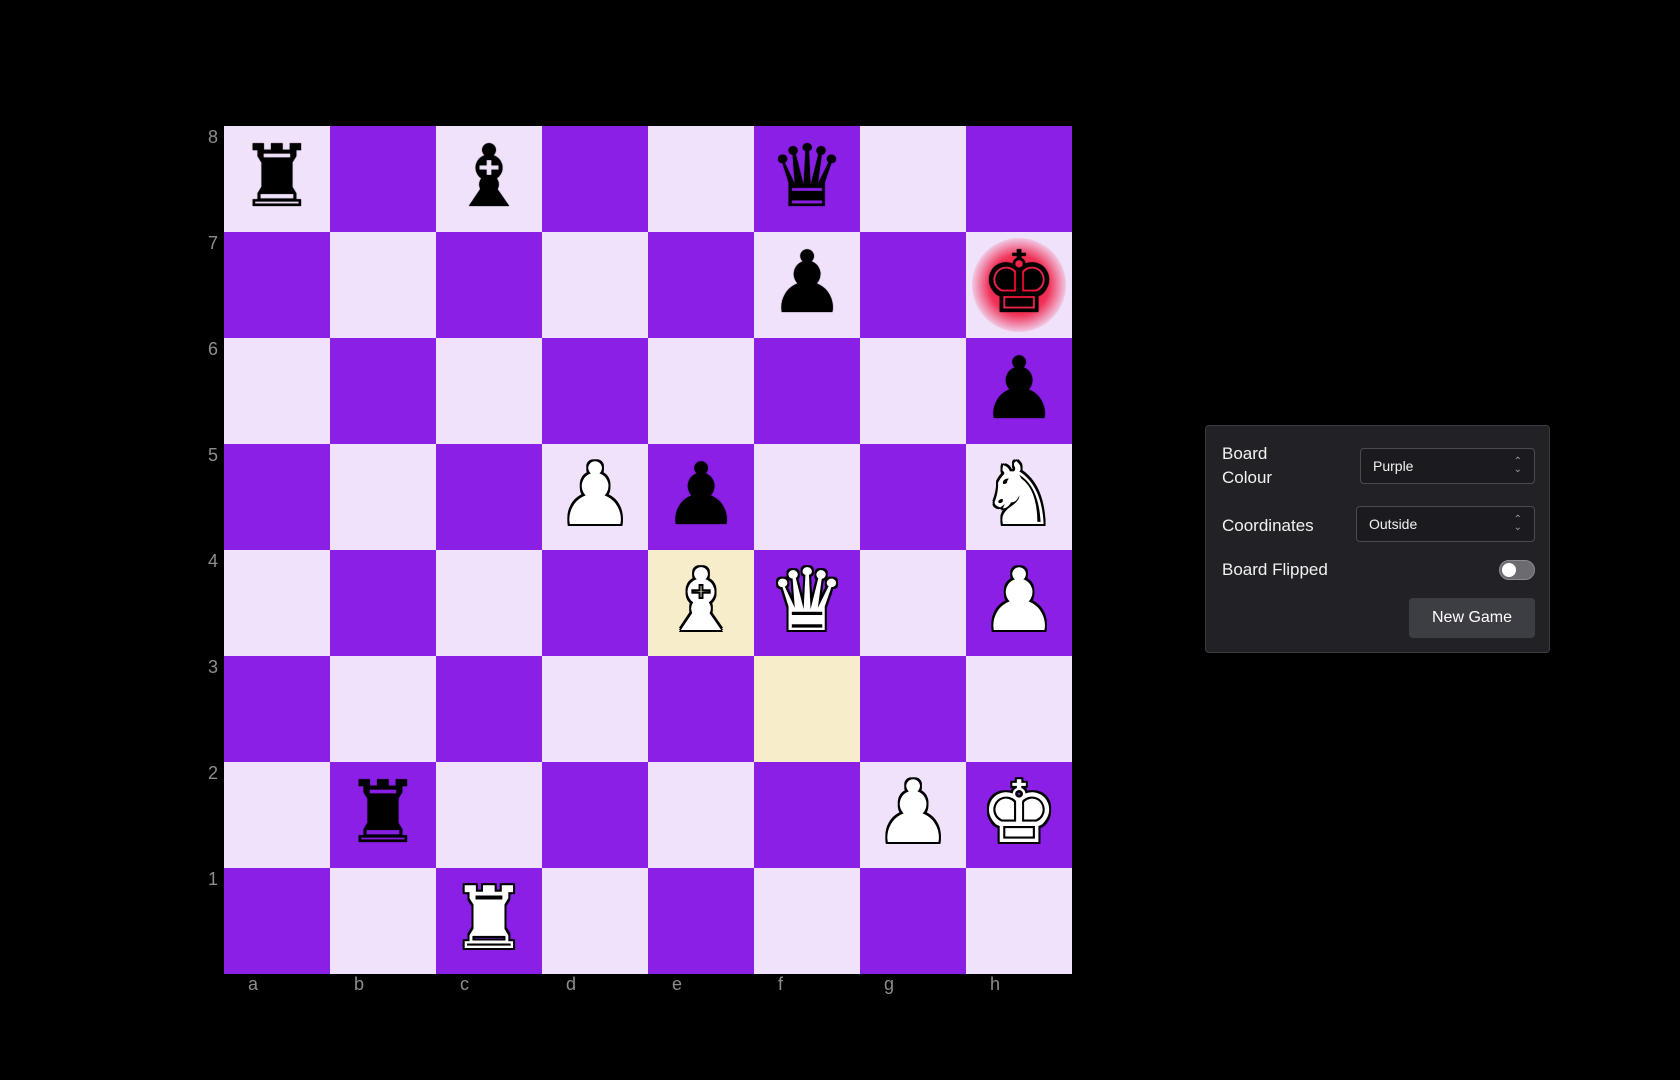 This screenshot has width=1680, height=1080. What do you see at coordinates (1447, 466) in the screenshot?
I see `board-colour-select: Purple ⌃ ⌄` at bounding box center [1447, 466].